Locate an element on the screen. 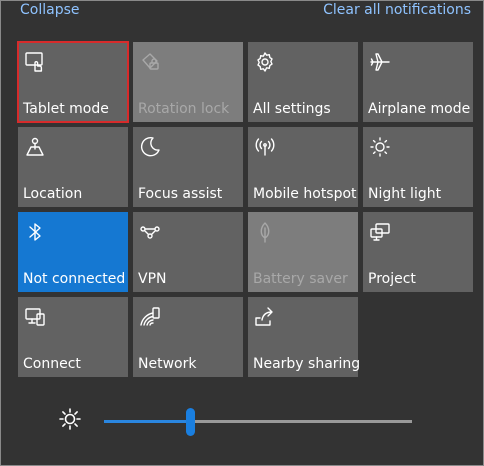  tile-label: Airplane mode is located at coordinates (419, 109).